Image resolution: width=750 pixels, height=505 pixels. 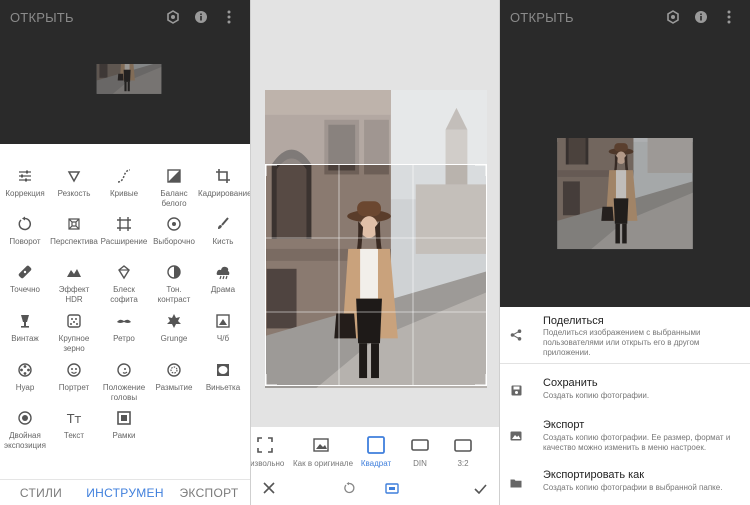 I want to click on tool-hdr: Эффект HDR, so click(x=74, y=283).